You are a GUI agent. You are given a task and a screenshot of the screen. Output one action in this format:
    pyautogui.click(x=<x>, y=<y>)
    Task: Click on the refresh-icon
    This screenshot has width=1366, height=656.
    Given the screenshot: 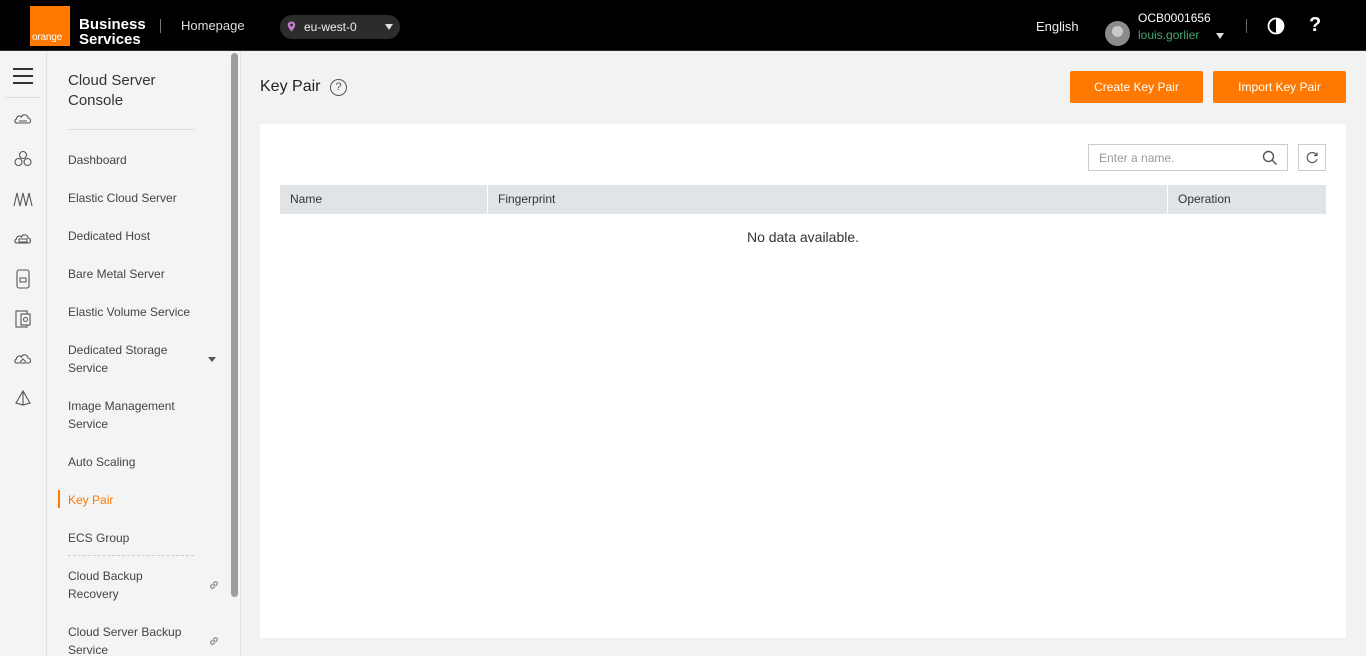 What is the action you would take?
    pyautogui.click(x=1312, y=157)
    